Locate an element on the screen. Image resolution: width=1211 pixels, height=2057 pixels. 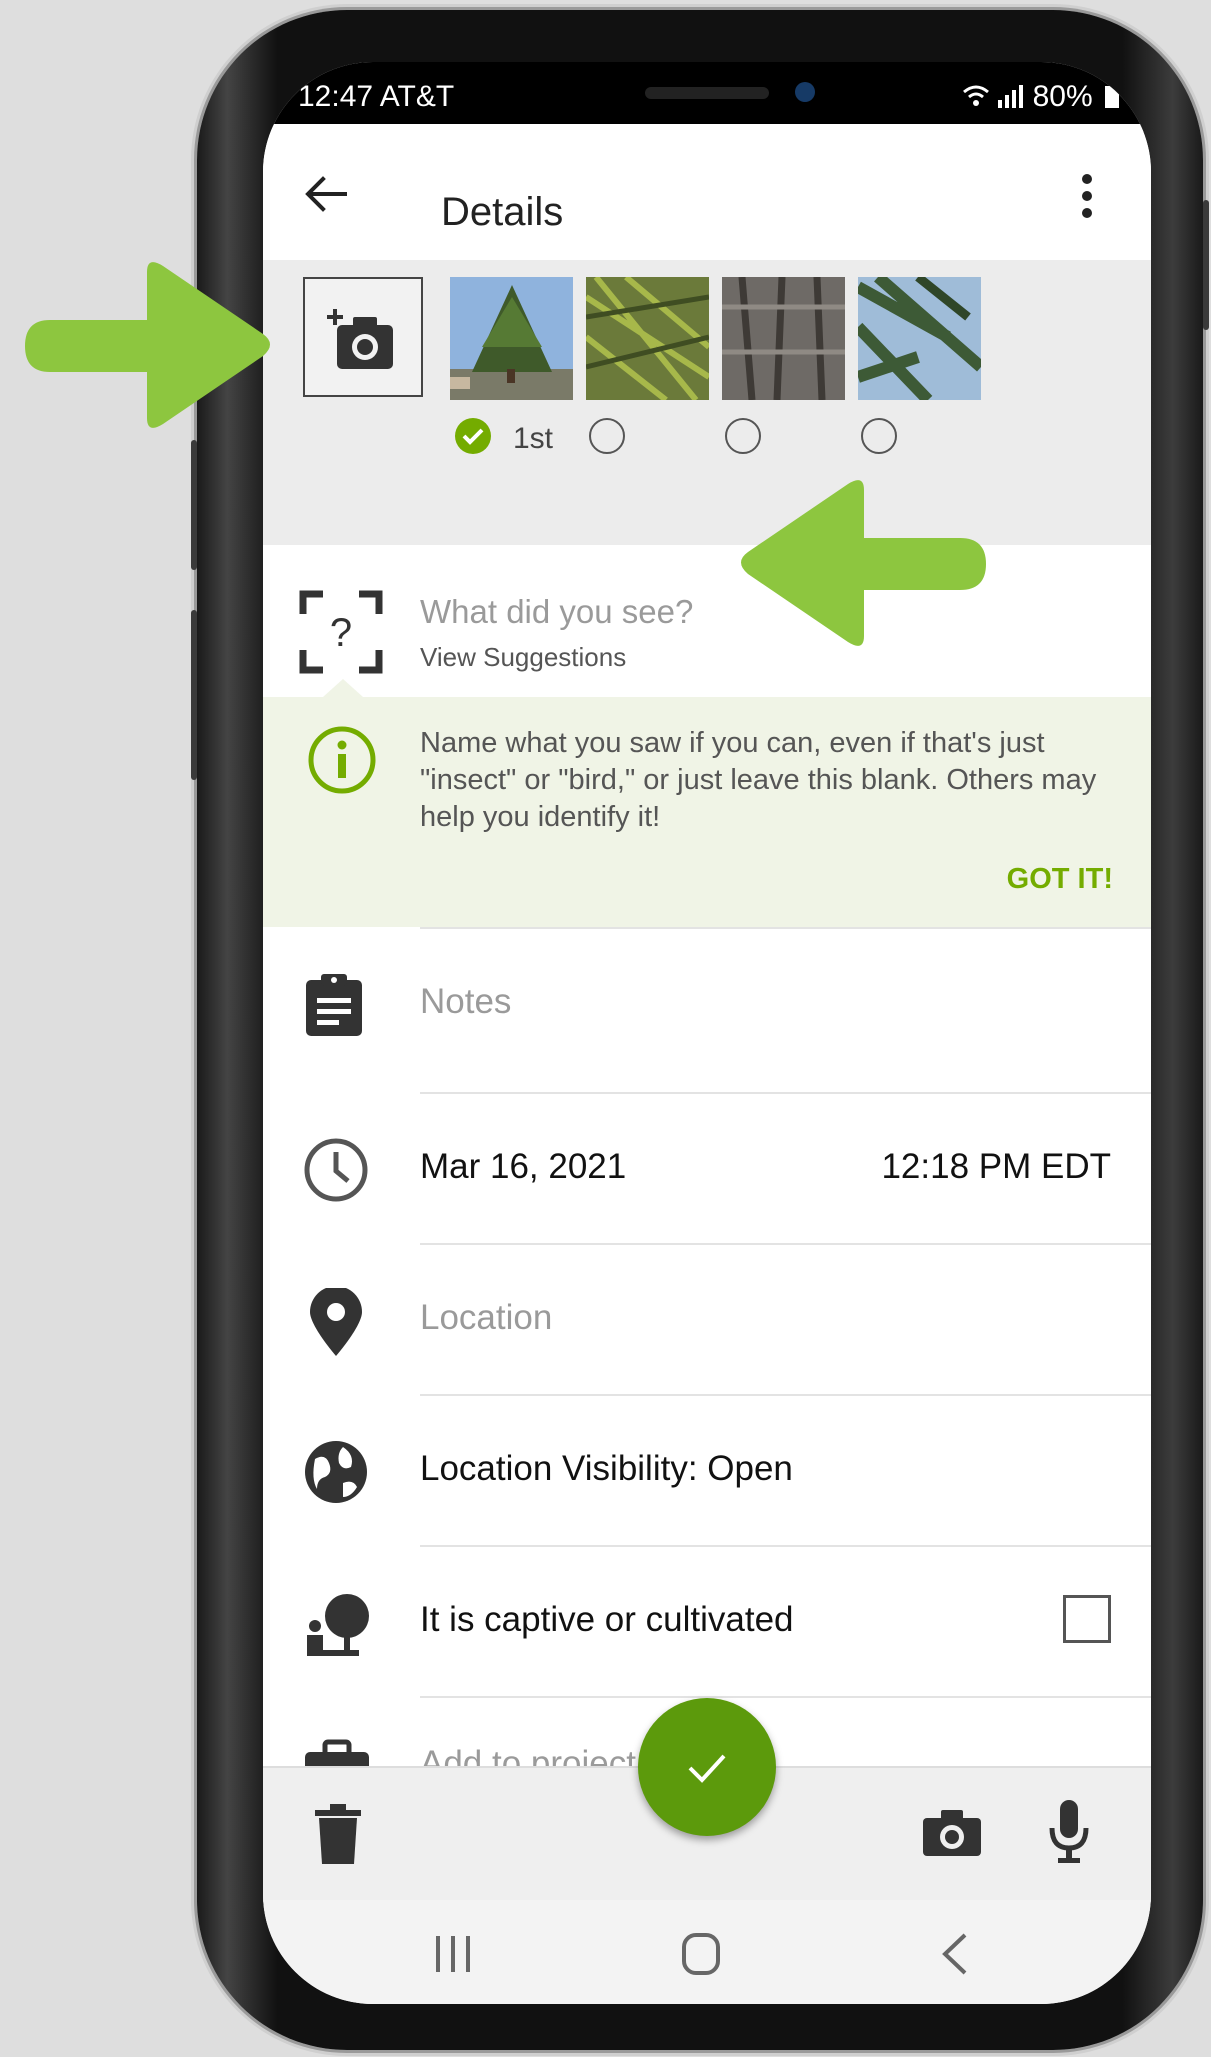
first-photo-label: 1st is located at coordinates (533, 438).